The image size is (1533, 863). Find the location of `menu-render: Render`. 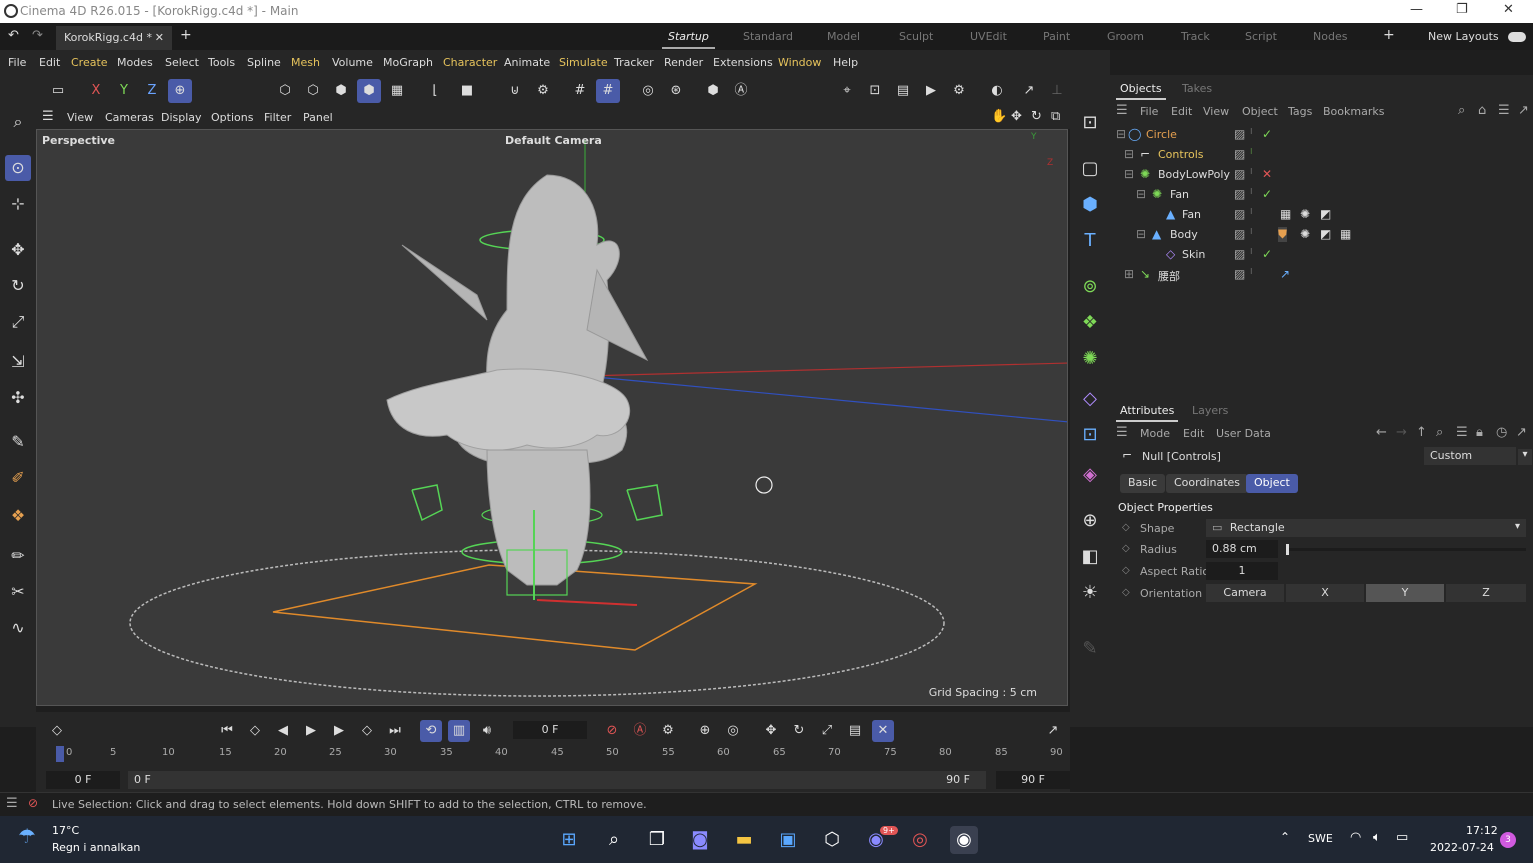

menu-render: Render is located at coordinates (683, 62).